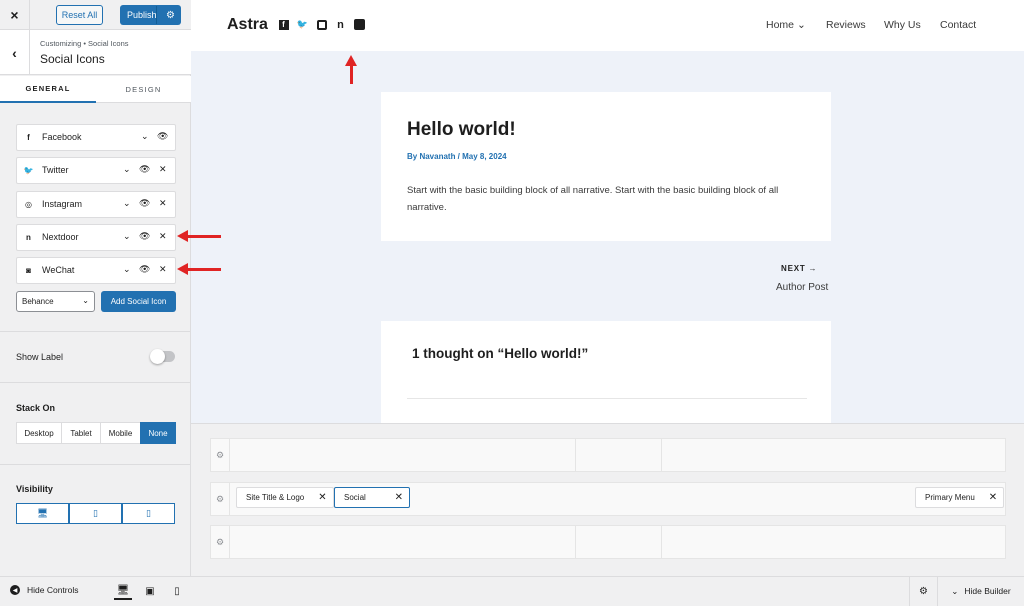  What do you see at coordinates (138, 301) in the screenshot?
I see `add-social-icon-button: Add Social Icon` at bounding box center [138, 301].